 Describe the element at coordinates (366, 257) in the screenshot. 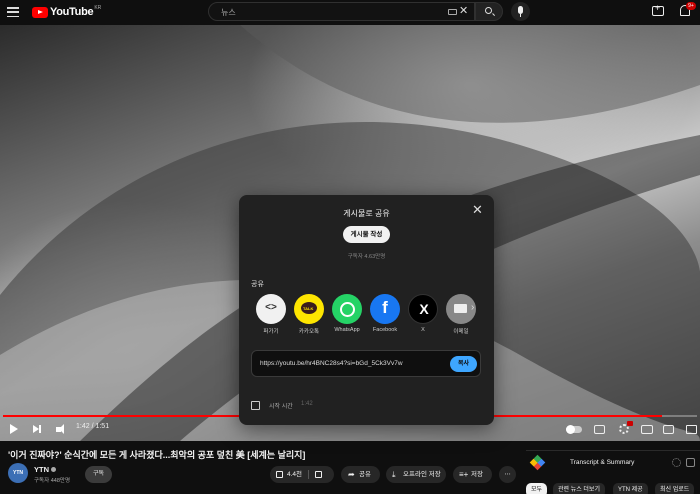

I see `subscriber-note: 구독자 4.63만명` at that location.